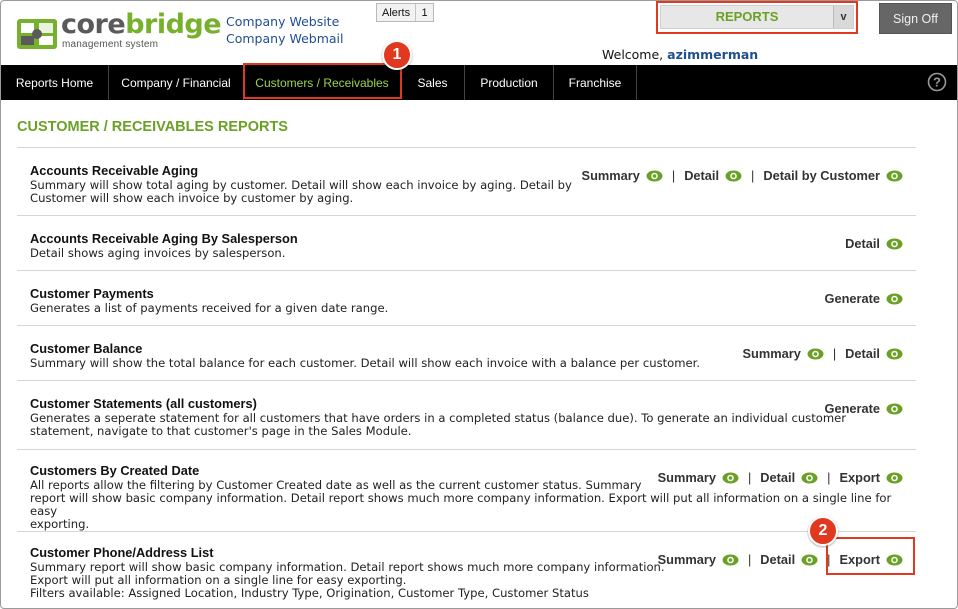 This screenshot has width=958, height=609. I want to click on report-actions: Generate, so click(864, 298).